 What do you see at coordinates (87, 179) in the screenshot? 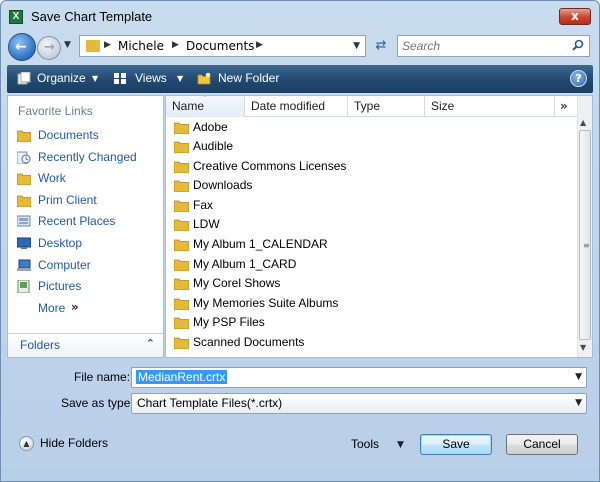
I see `nav-item-work: Work` at bounding box center [87, 179].